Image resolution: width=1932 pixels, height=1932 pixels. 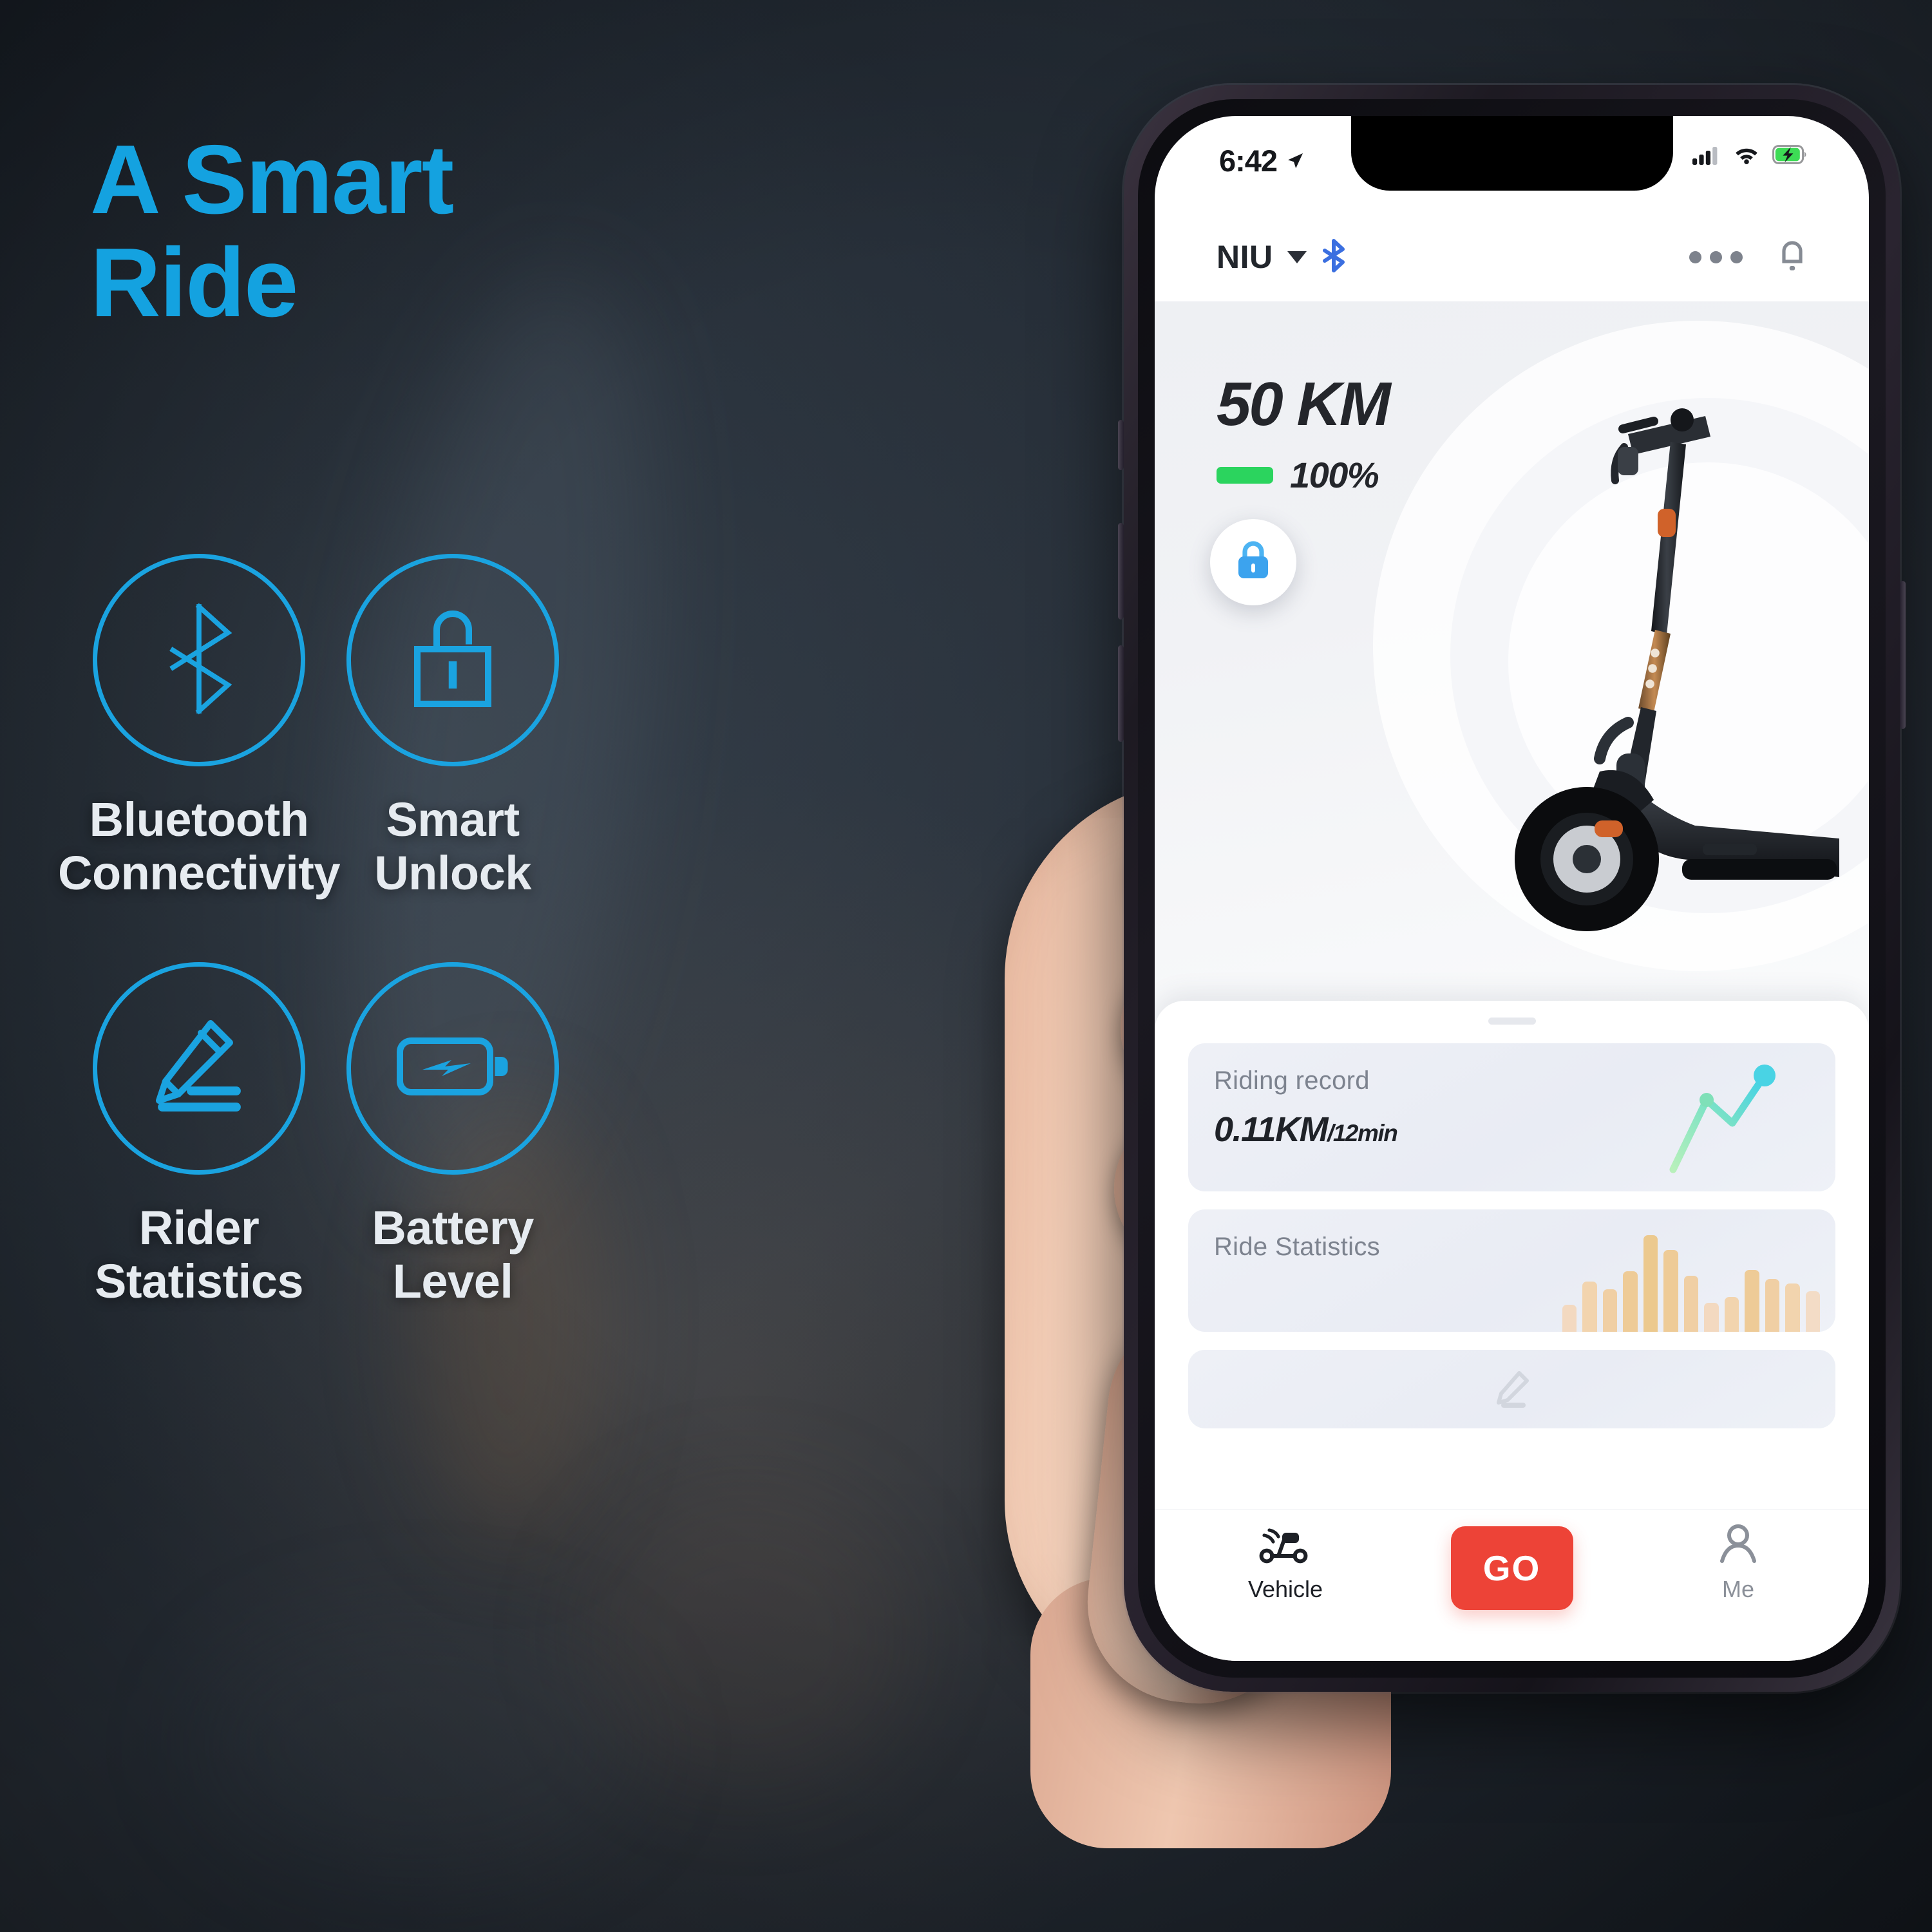 What do you see at coordinates (1737, 1589) in the screenshot?
I see `tab-label: Me` at bounding box center [1737, 1589].